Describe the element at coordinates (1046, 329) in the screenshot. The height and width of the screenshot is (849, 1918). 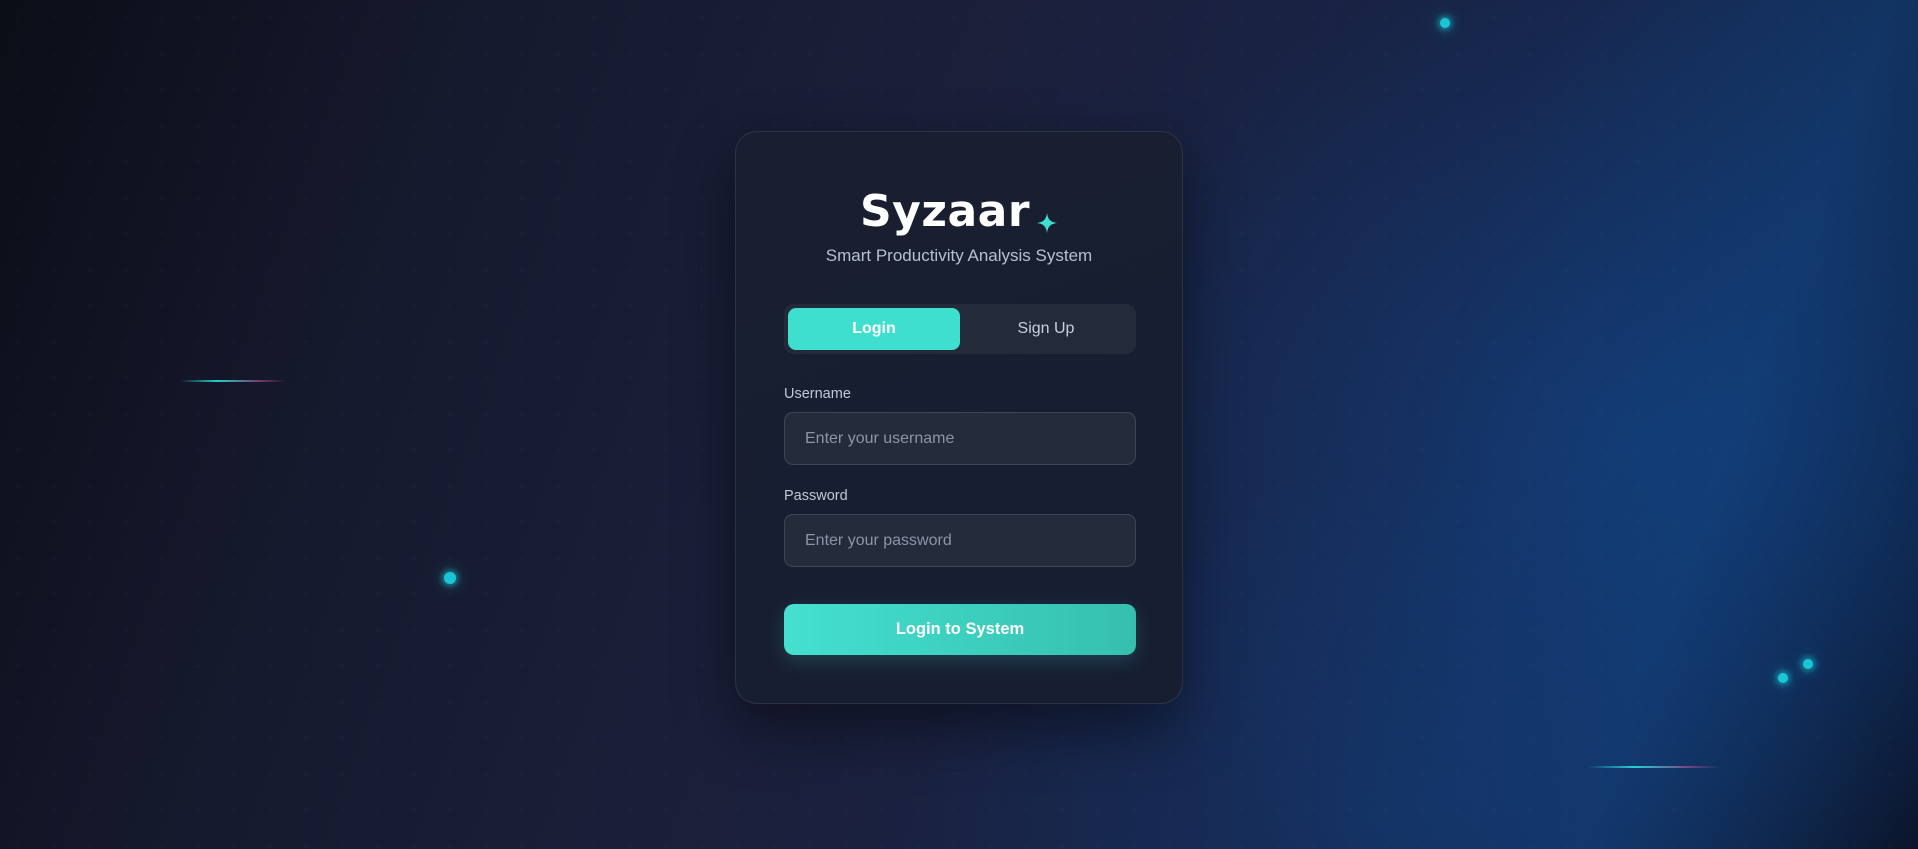
I see `tab-sign-up: Sign Up` at that location.